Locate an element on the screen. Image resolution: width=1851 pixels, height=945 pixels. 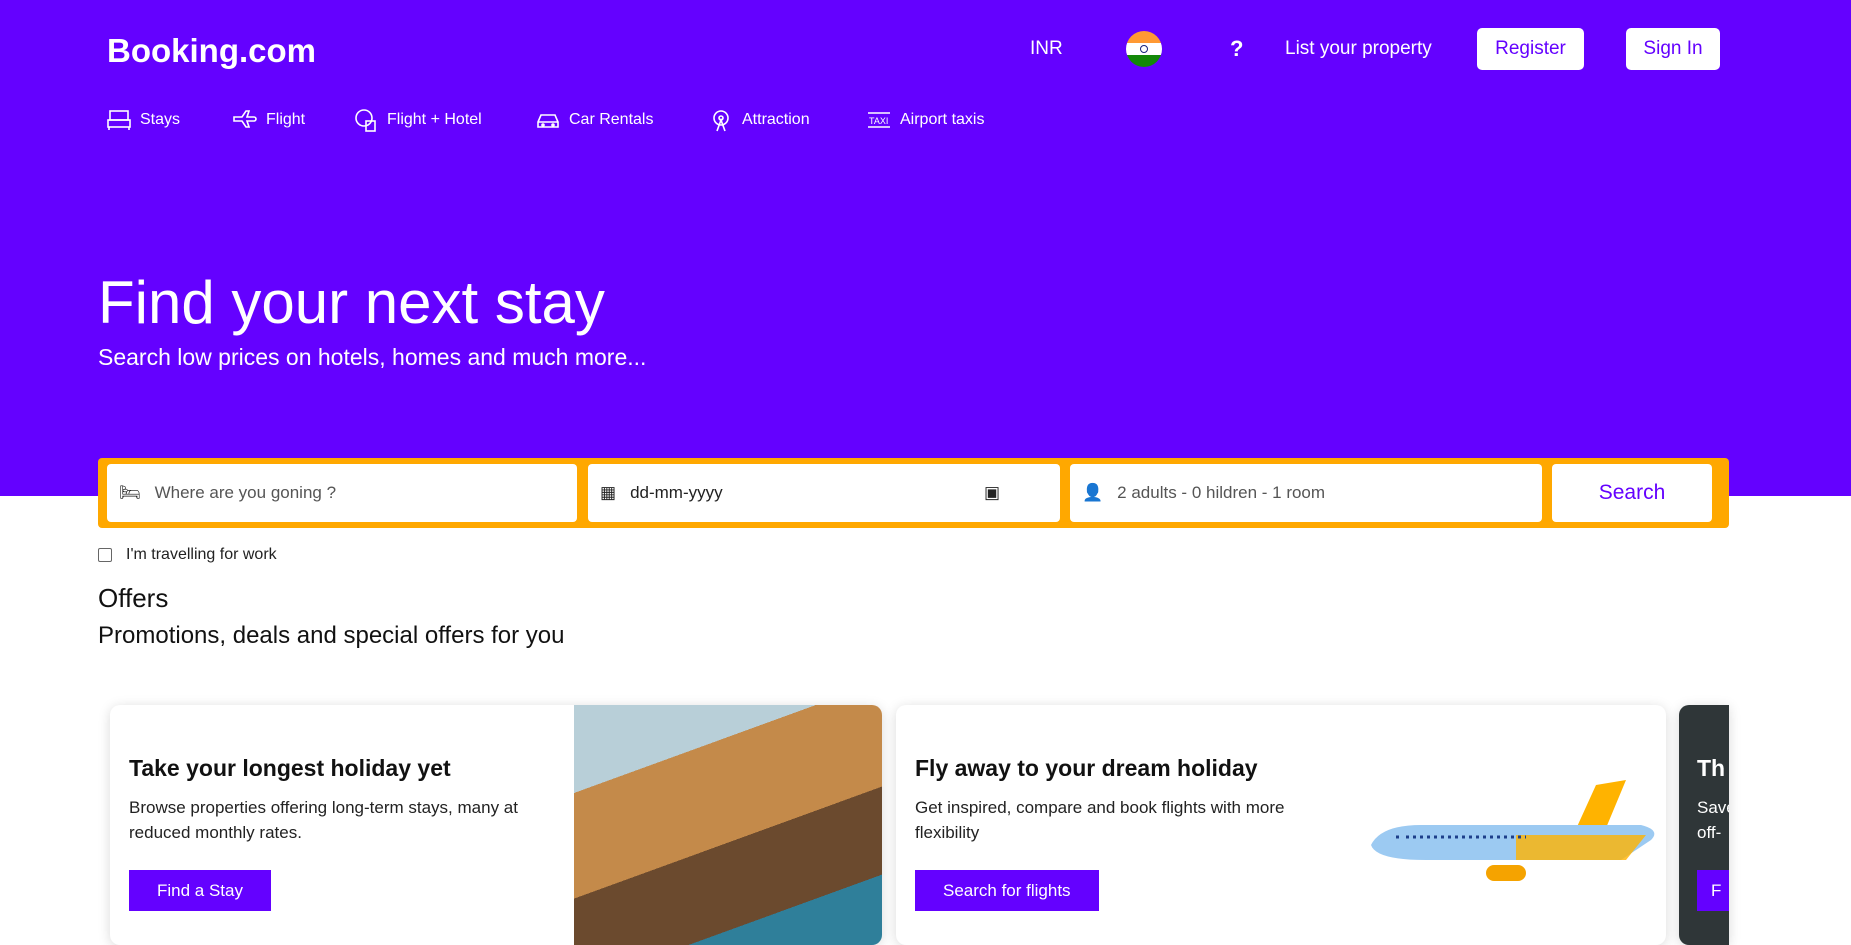
nav-label: Airport taxis is located at coordinates (942, 119).